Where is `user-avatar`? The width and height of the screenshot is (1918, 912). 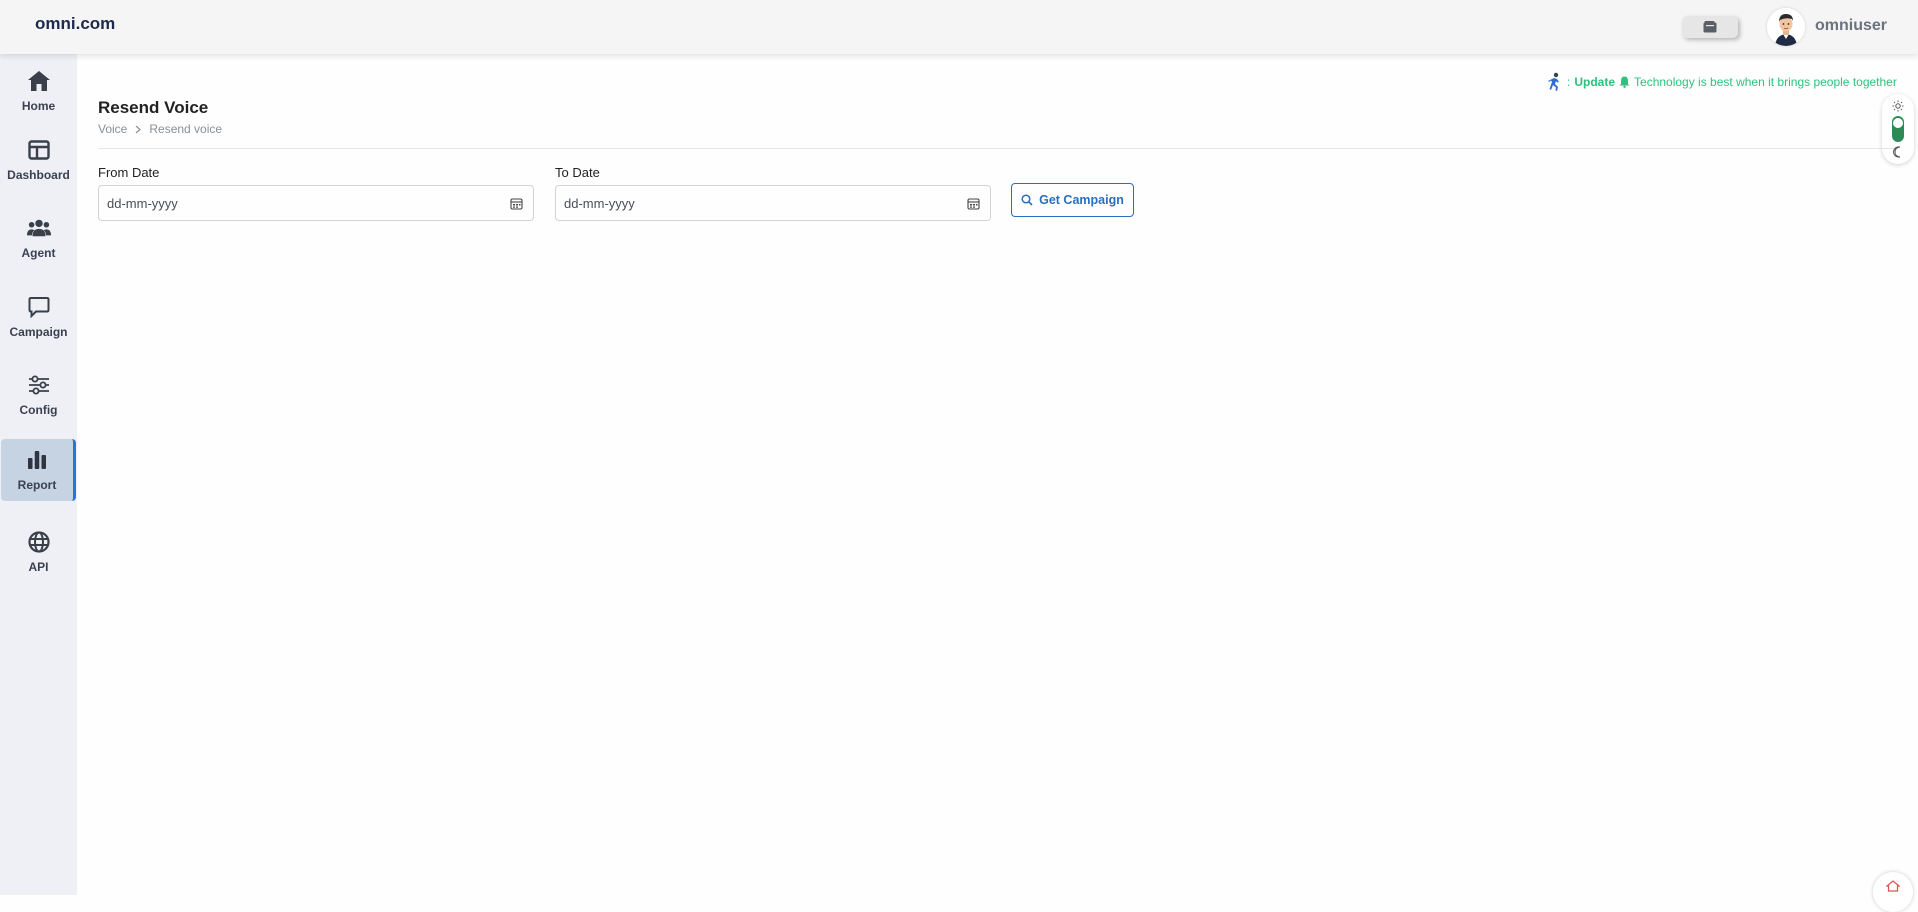
user-avatar is located at coordinates (1786, 27).